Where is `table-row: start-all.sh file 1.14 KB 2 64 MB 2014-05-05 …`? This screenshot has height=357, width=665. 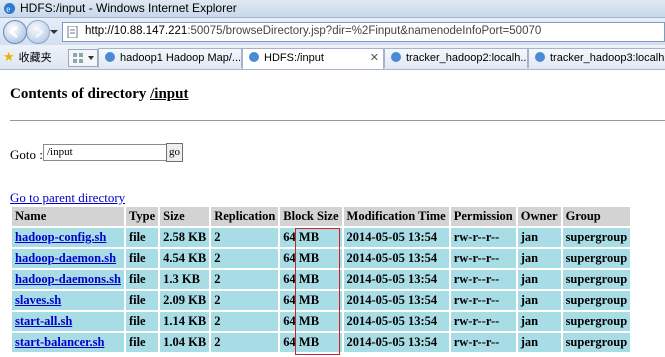
table-row: start-all.sh file 1.14 KB 2 64 MB 2014-05-05 … is located at coordinates (321, 321).